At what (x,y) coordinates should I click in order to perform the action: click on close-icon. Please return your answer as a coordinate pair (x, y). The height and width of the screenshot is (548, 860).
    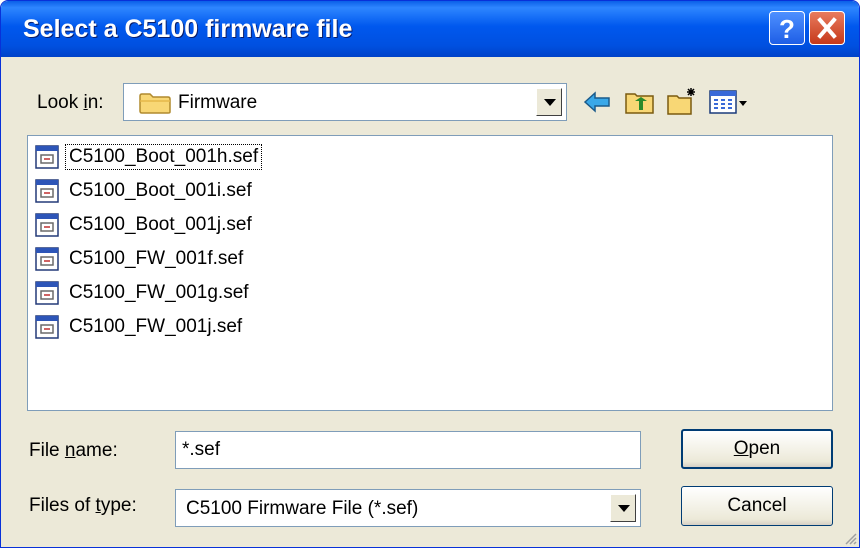
    Looking at the image, I should click on (827, 28).